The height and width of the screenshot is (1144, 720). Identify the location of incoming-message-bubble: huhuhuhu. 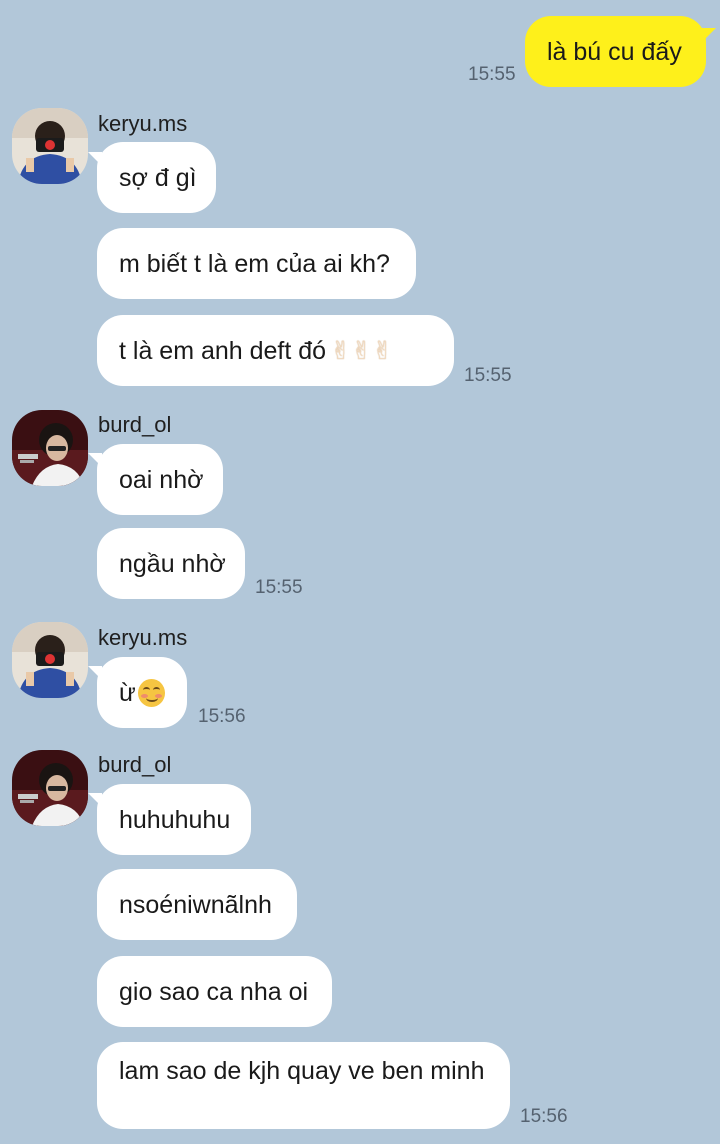
(174, 819).